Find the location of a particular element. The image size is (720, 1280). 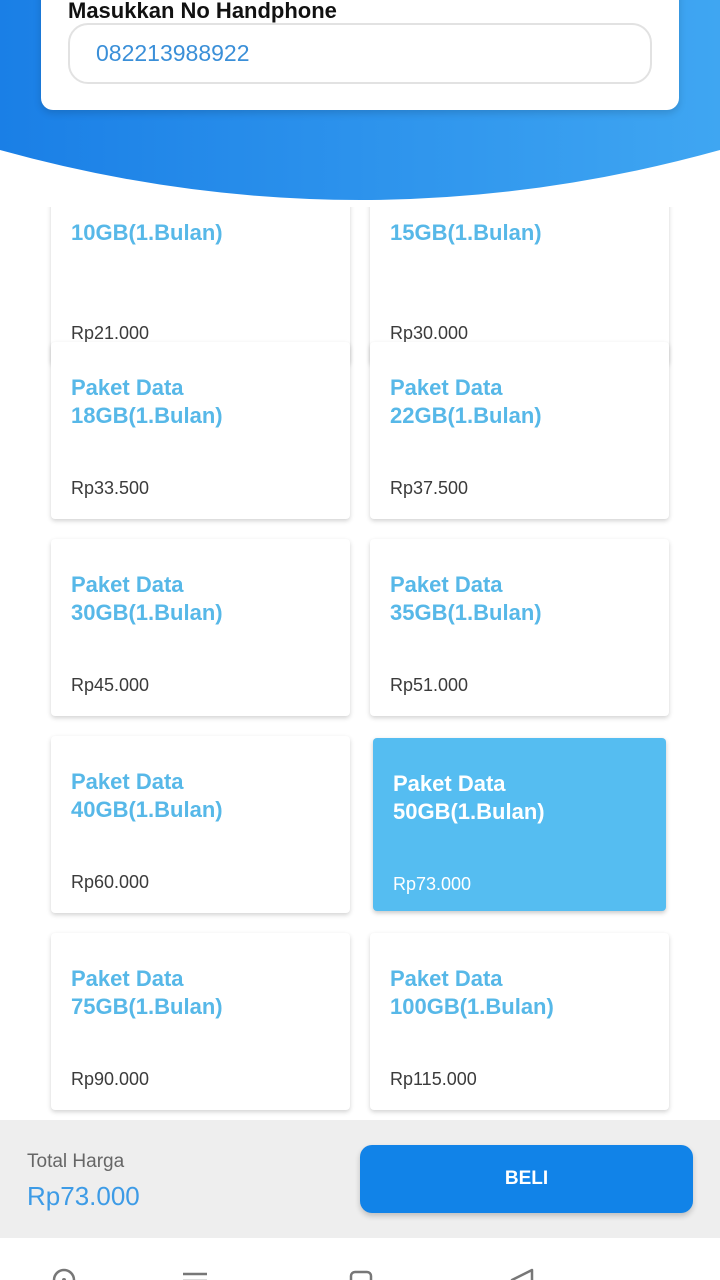

package-card: Paket Data 50GB(1.Bulan) Rp73.000 is located at coordinates (519, 824).